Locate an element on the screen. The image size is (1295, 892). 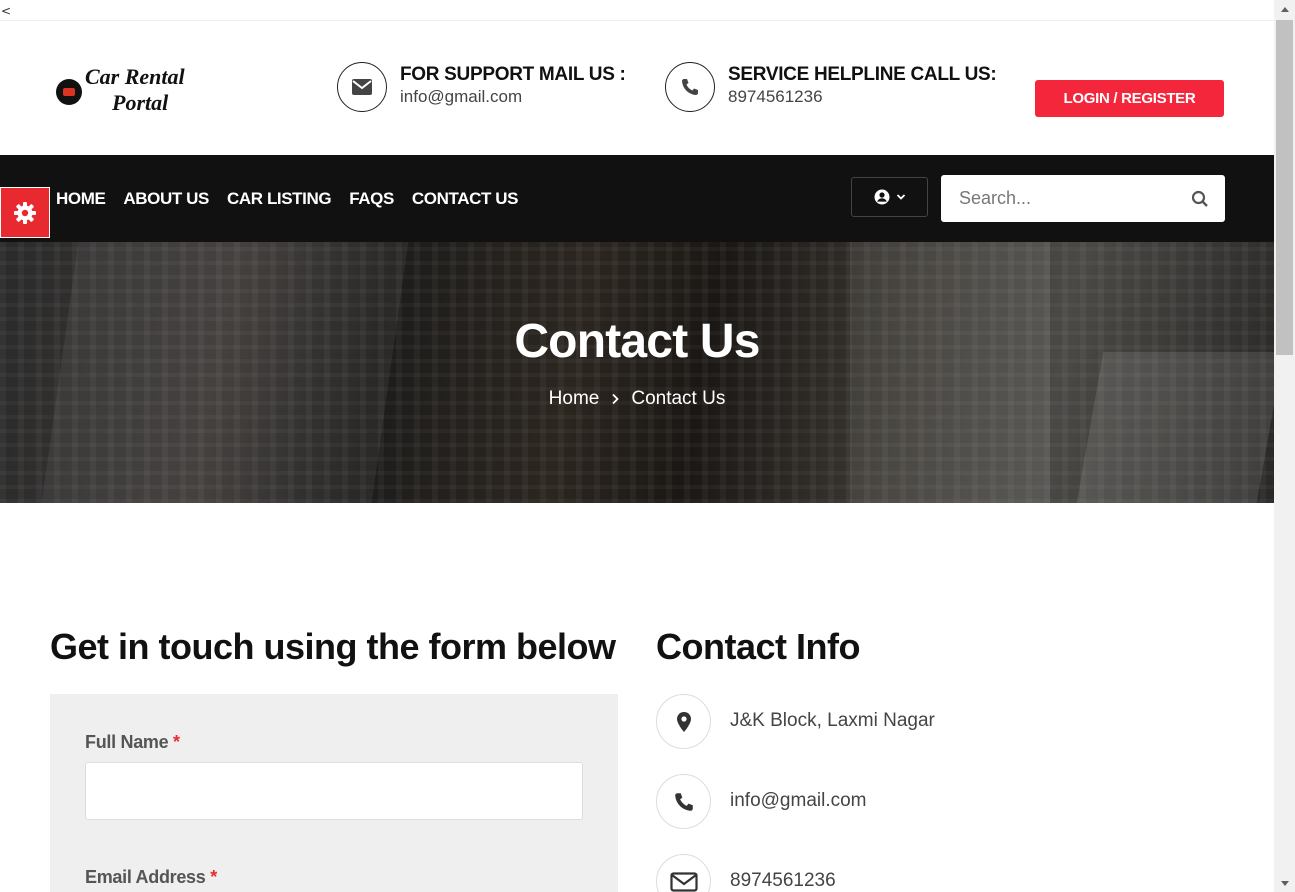
helpline-title: SERVICE HELPLINE CALL US: is located at coordinates (862, 74).